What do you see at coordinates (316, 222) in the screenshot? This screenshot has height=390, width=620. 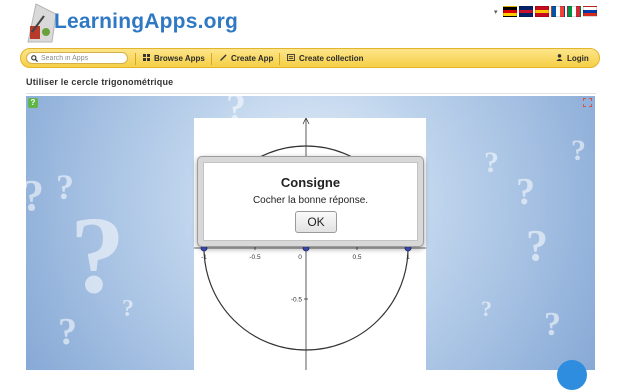 I see `ok-button: OK` at bounding box center [316, 222].